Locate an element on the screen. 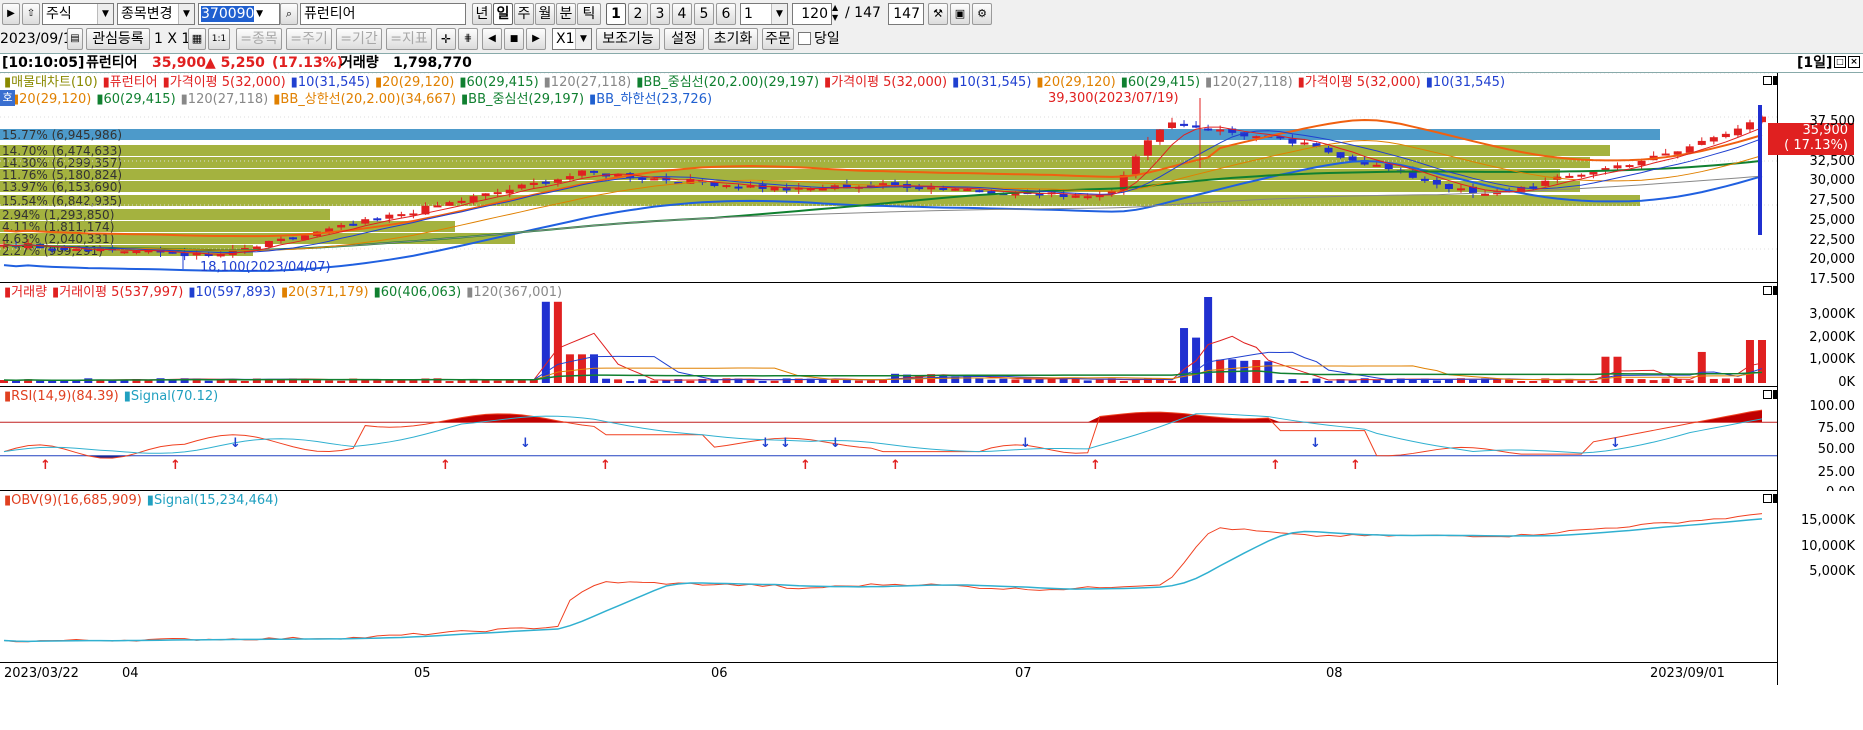 The width and height of the screenshot is (1863, 730). sync-period-button: =주기 is located at coordinates (309, 39).